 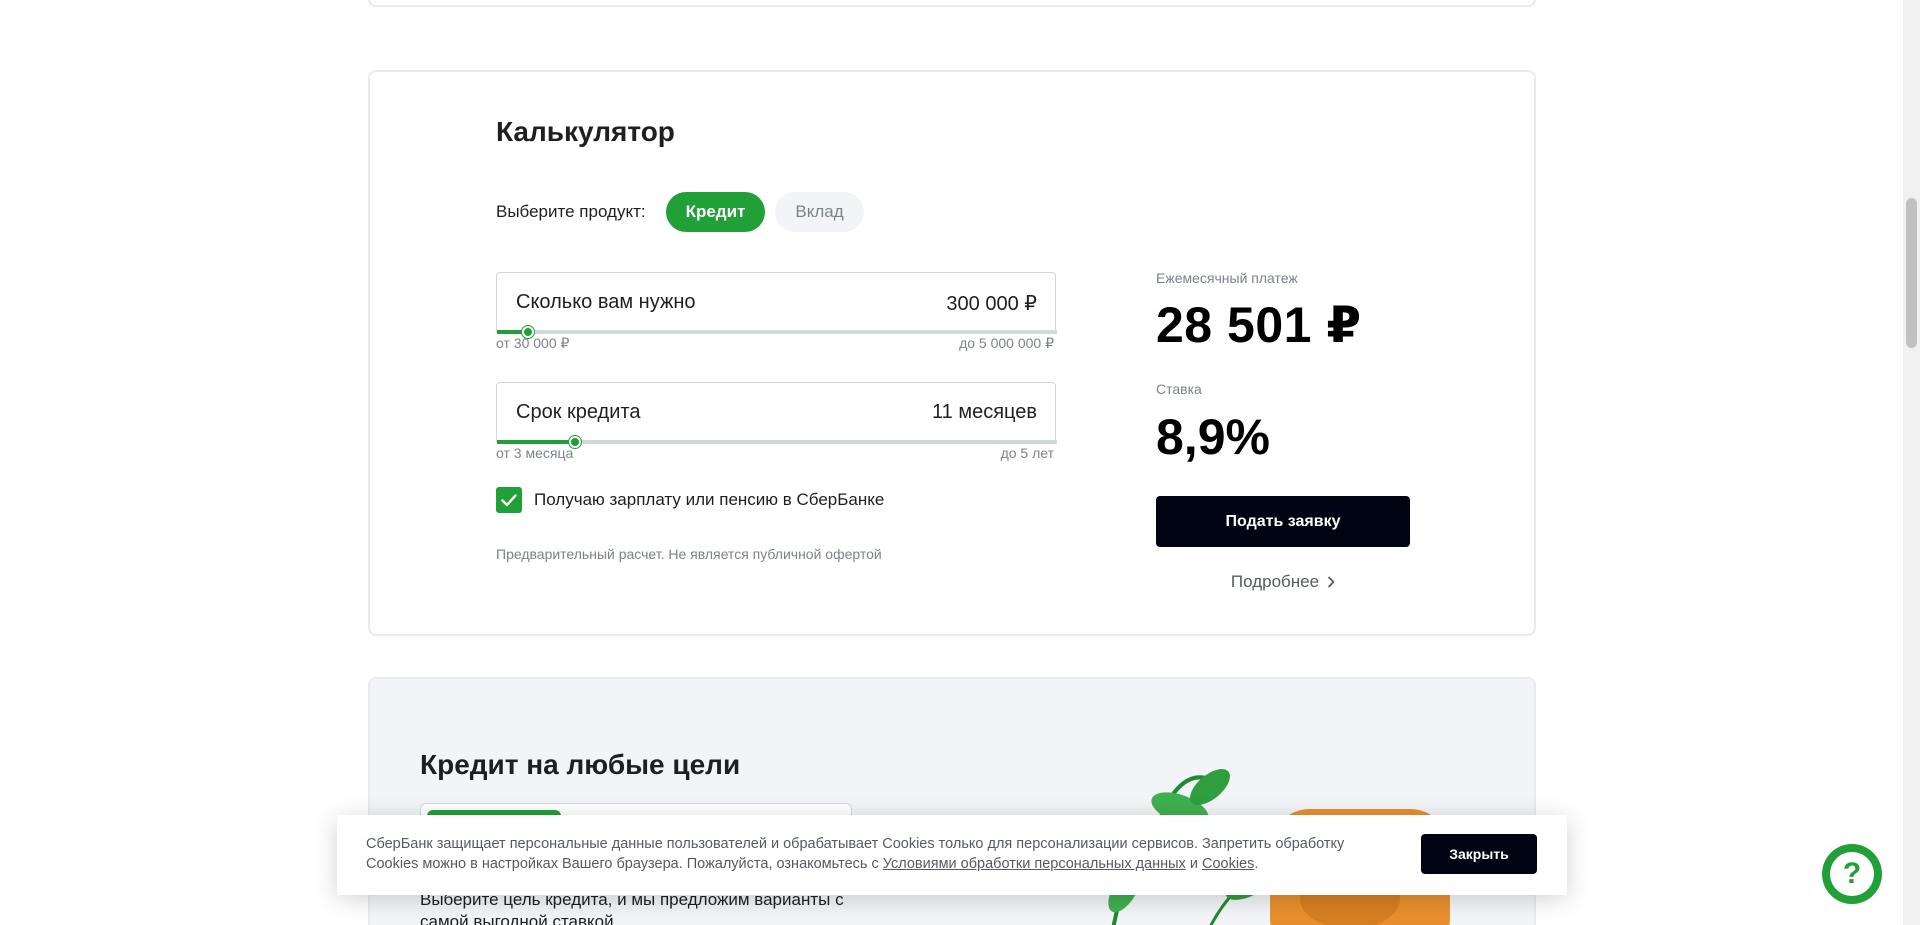 What do you see at coordinates (1193, 864) in the screenshot?
I see `cookie-text-part: и` at bounding box center [1193, 864].